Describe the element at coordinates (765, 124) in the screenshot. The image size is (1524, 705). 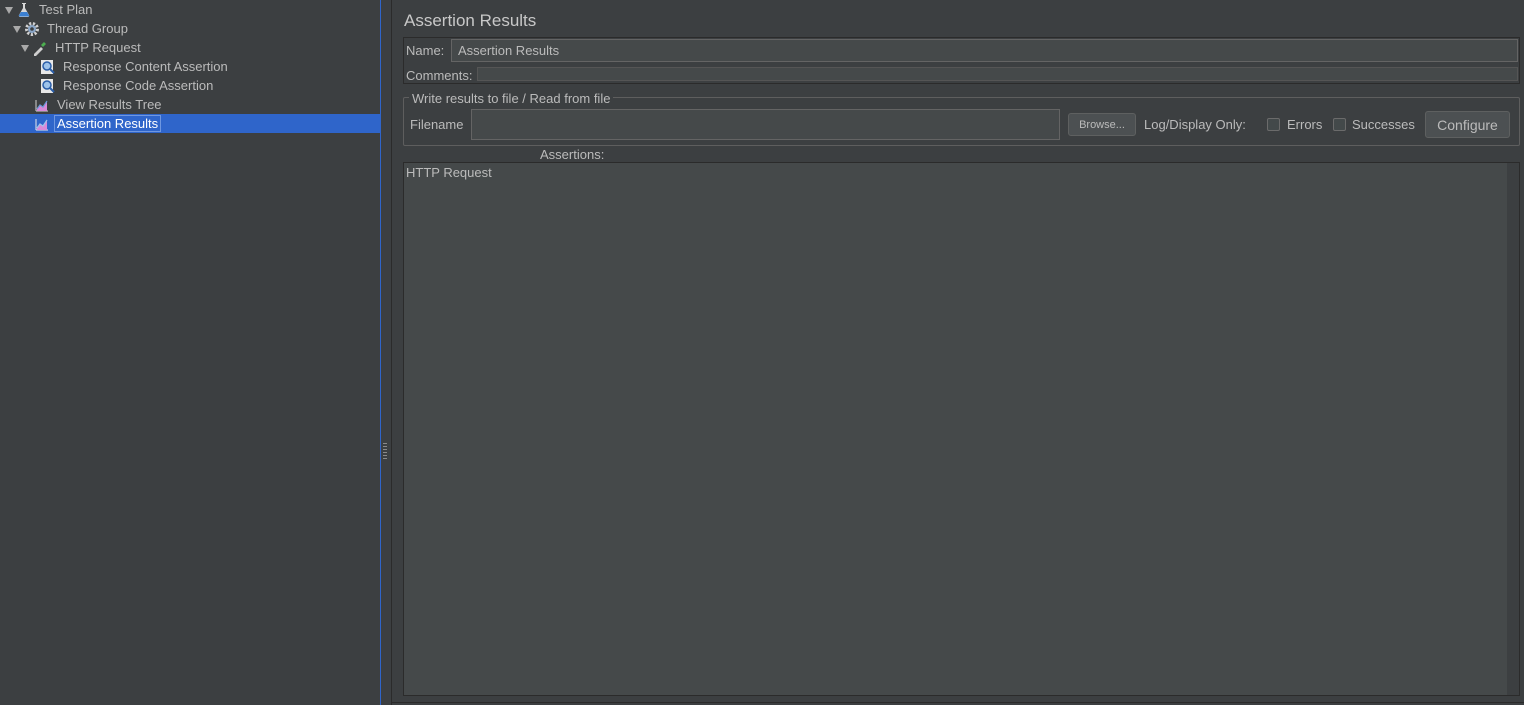
I see `filename-field` at that location.